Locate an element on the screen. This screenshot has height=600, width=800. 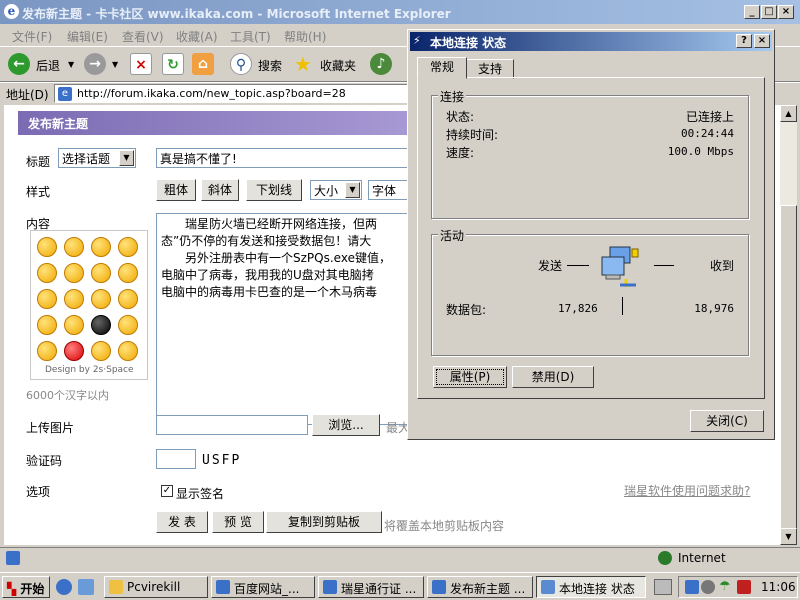
scroll-thumb is located at coordinates (788, 370).